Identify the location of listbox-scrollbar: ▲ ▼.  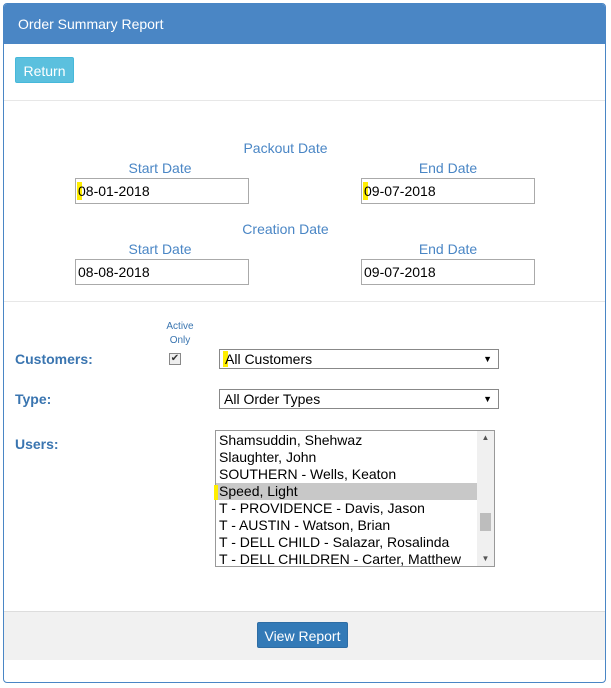
(485, 498).